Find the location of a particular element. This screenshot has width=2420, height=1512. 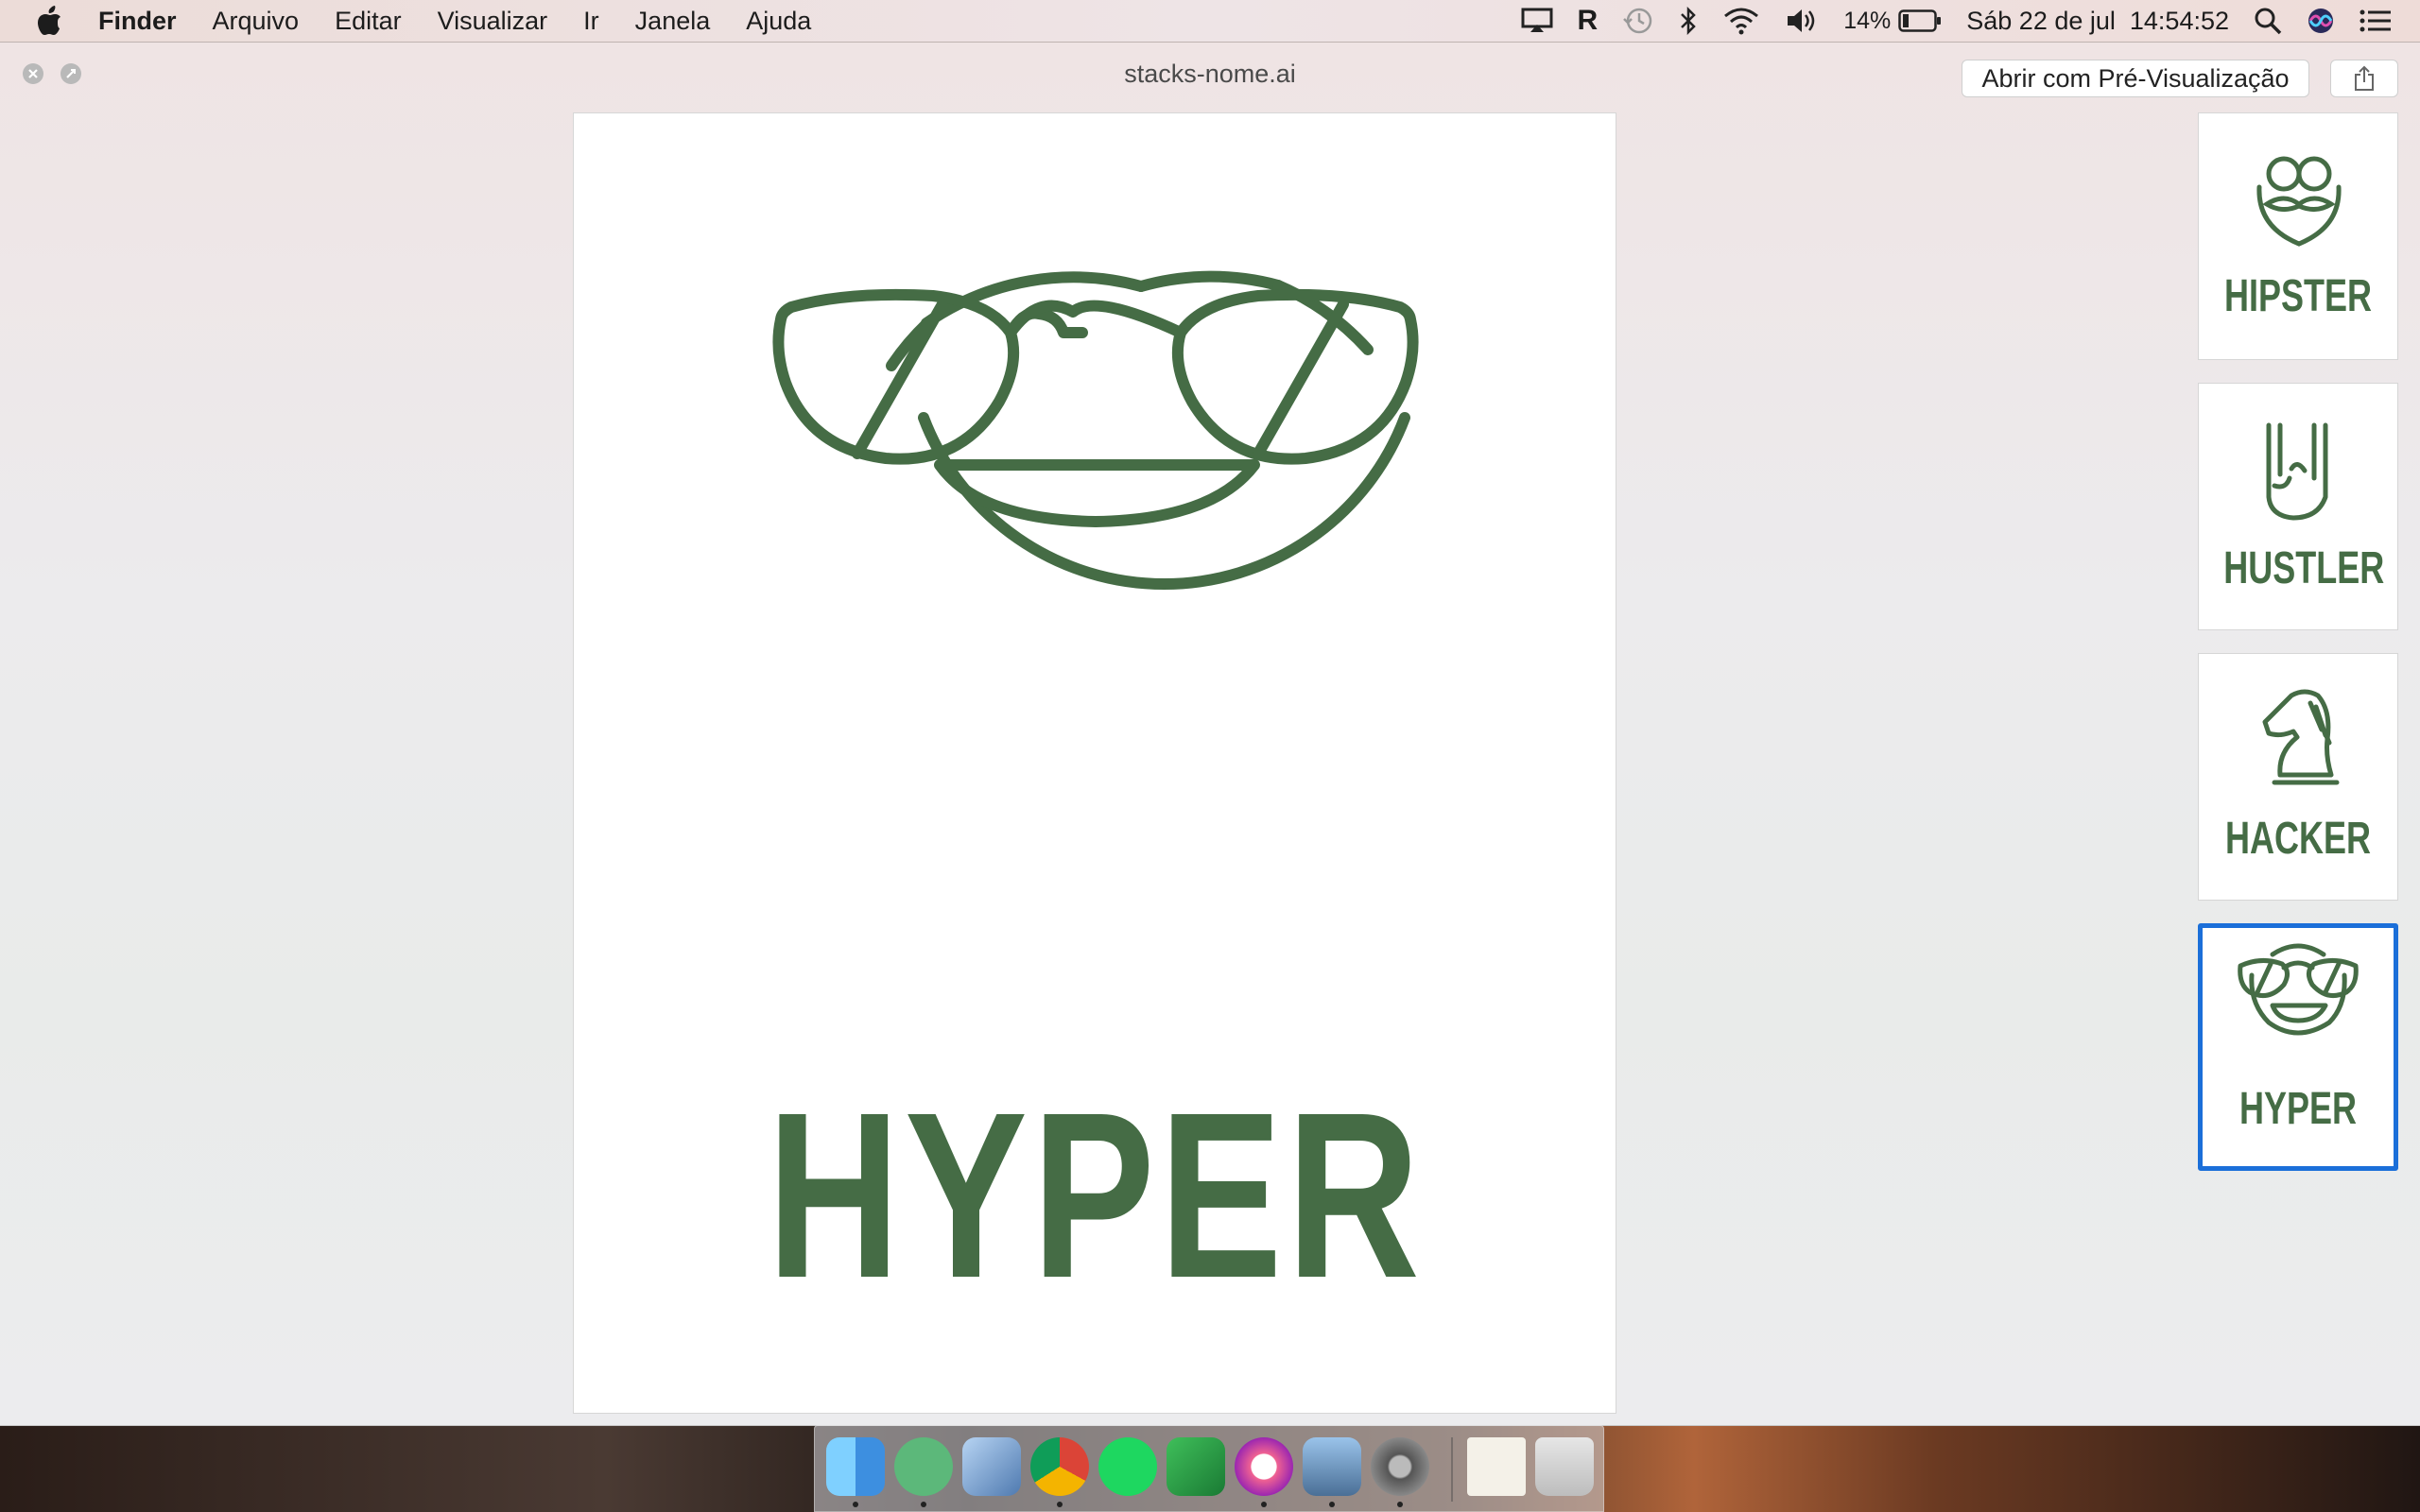

open-with-preview-button: Abrir com Pré-Visualização is located at coordinates (2135, 78).